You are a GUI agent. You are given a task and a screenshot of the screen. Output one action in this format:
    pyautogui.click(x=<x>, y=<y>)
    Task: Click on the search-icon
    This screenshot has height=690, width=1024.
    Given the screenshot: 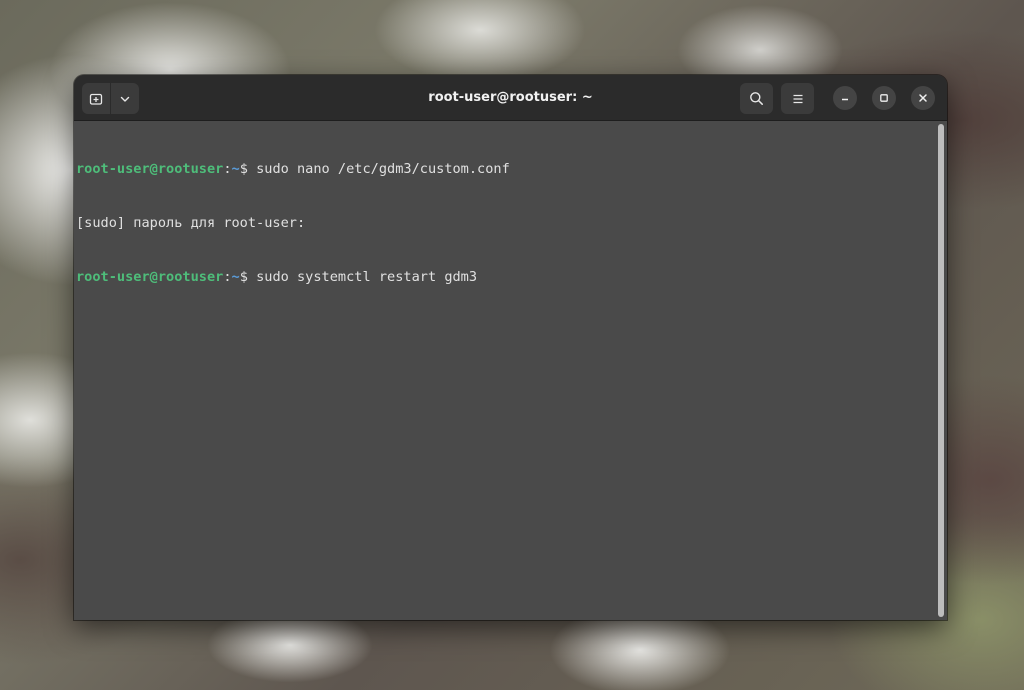 What is the action you would take?
    pyautogui.click(x=756, y=98)
    